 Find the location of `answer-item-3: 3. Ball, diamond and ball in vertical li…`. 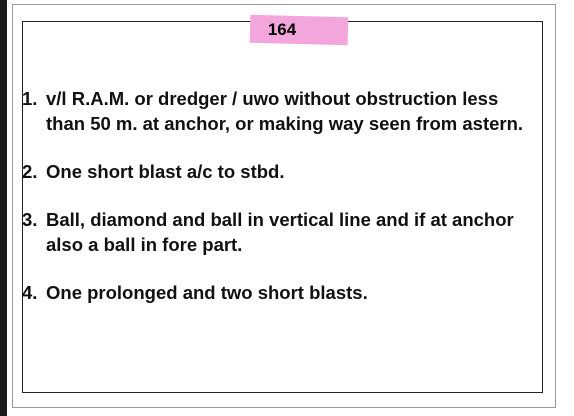

answer-item-3: 3. Ball, diamond and ball in vertical li… is located at coordinates (279, 232).